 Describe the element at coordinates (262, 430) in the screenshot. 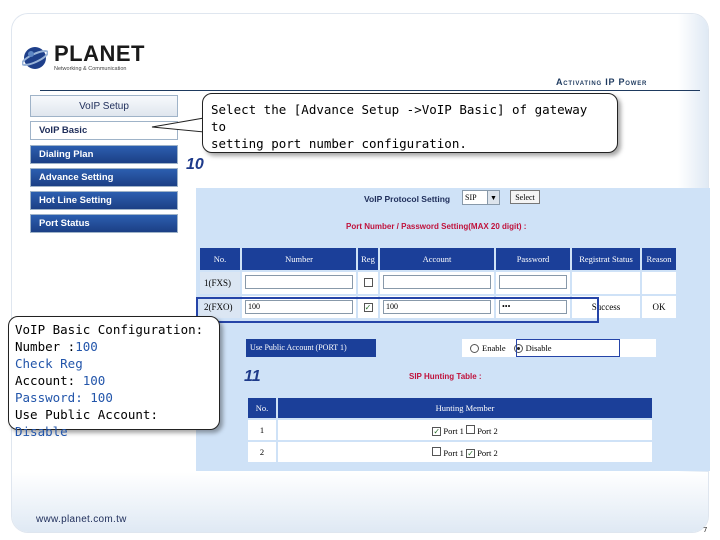

I see `hunt-row-no: 1` at that location.